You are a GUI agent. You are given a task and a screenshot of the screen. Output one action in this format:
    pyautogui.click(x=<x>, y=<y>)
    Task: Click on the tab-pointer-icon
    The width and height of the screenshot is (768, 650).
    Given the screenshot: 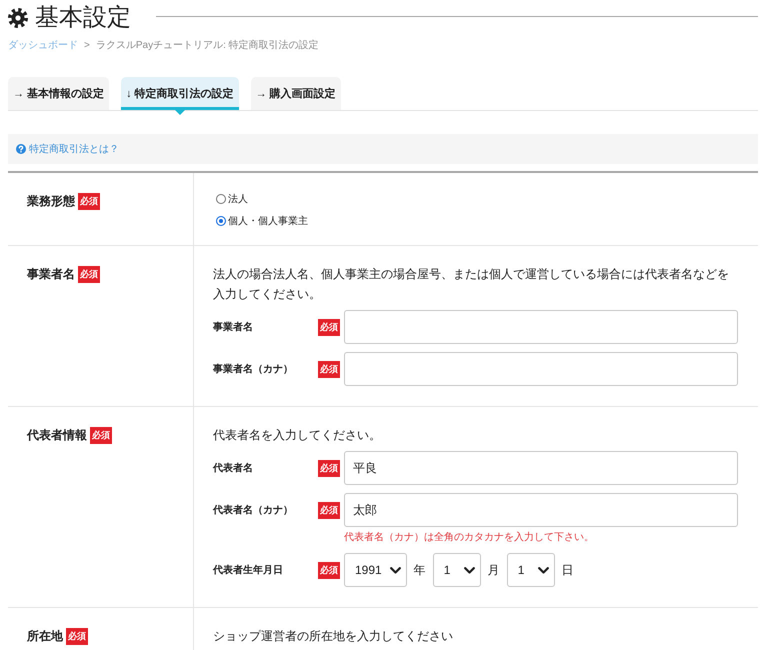 What is the action you would take?
    pyautogui.click(x=179, y=112)
    